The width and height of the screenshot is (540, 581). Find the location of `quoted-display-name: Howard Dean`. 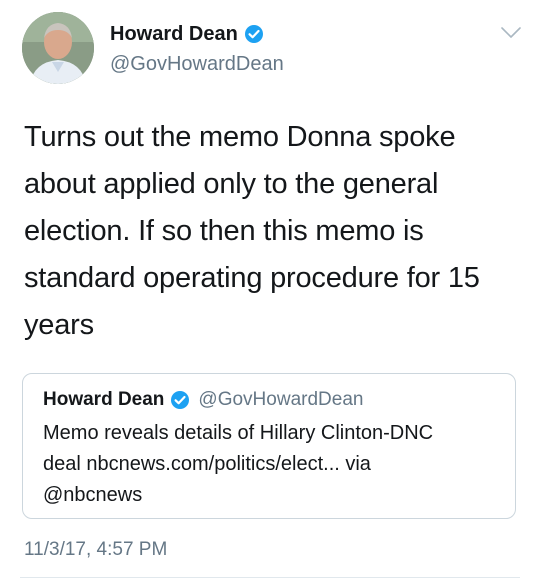

quoted-display-name: Howard Dean is located at coordinates (104, 399).